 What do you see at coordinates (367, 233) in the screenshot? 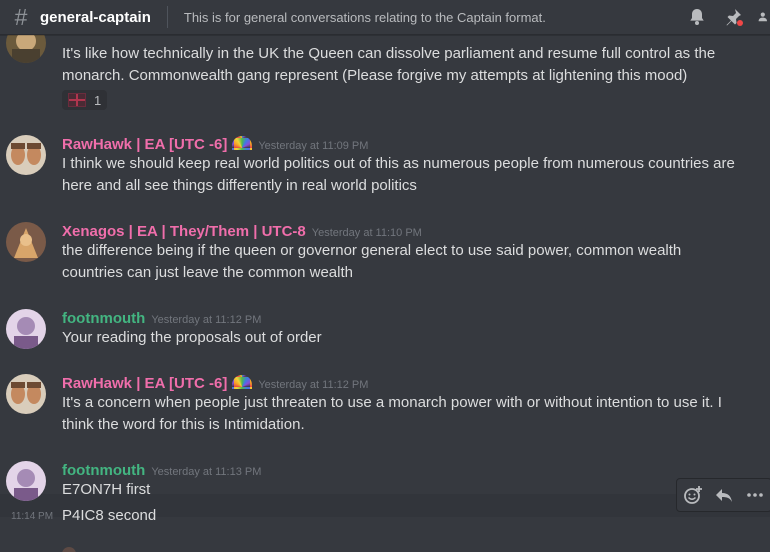
I see `timestamp: Yesterday at 11:10 PM` at bounding box center [367, 233].